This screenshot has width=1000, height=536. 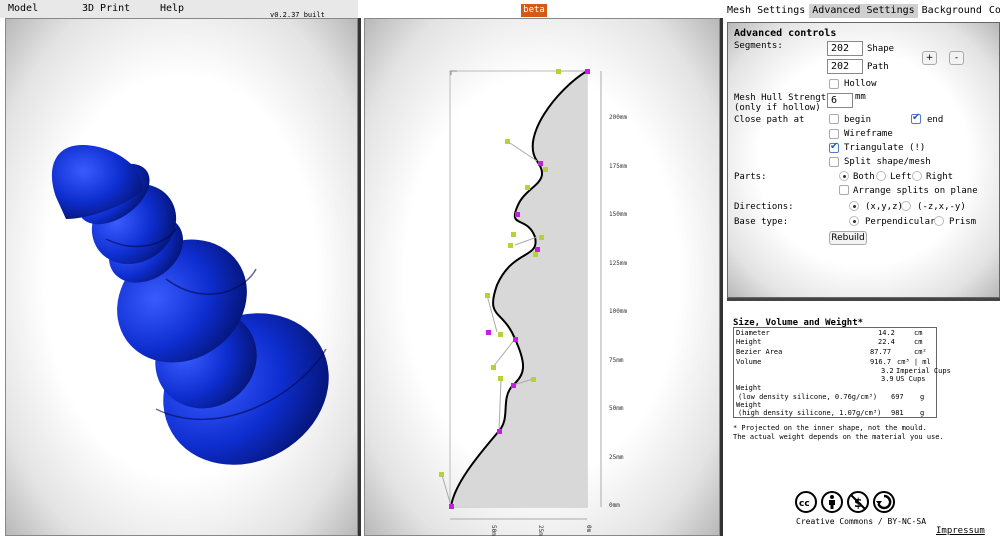 I want to click on segments-label: Segments:, so click(x=758, y=46).